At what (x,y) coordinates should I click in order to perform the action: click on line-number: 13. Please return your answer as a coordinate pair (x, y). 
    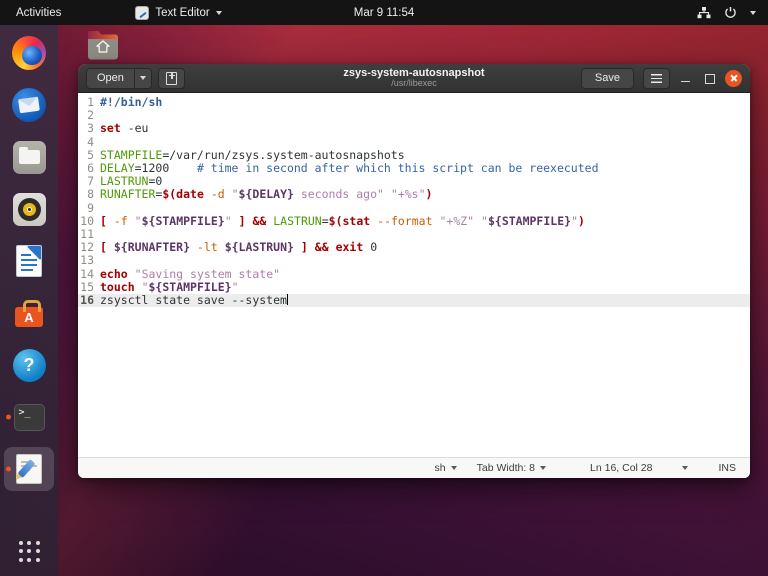
    Looking at the image, I should click on (87, 260).